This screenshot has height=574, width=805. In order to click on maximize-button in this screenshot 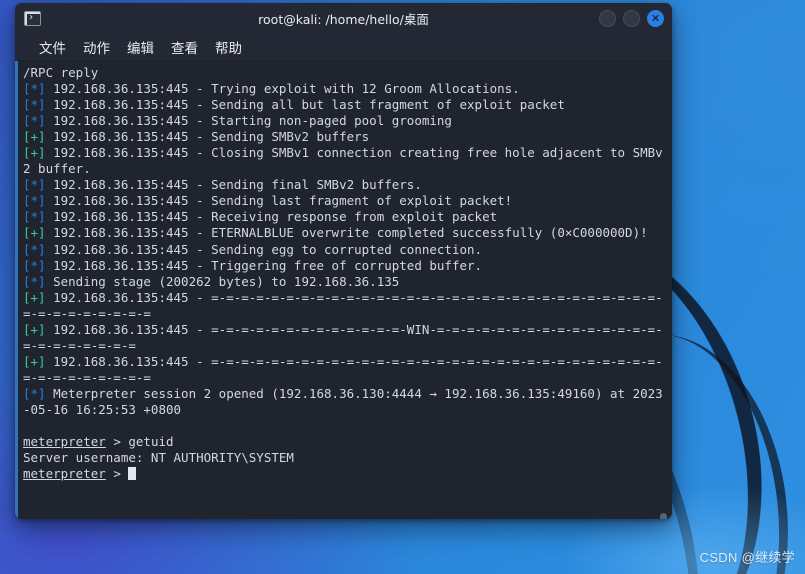, I will do `click(631, 18)`.